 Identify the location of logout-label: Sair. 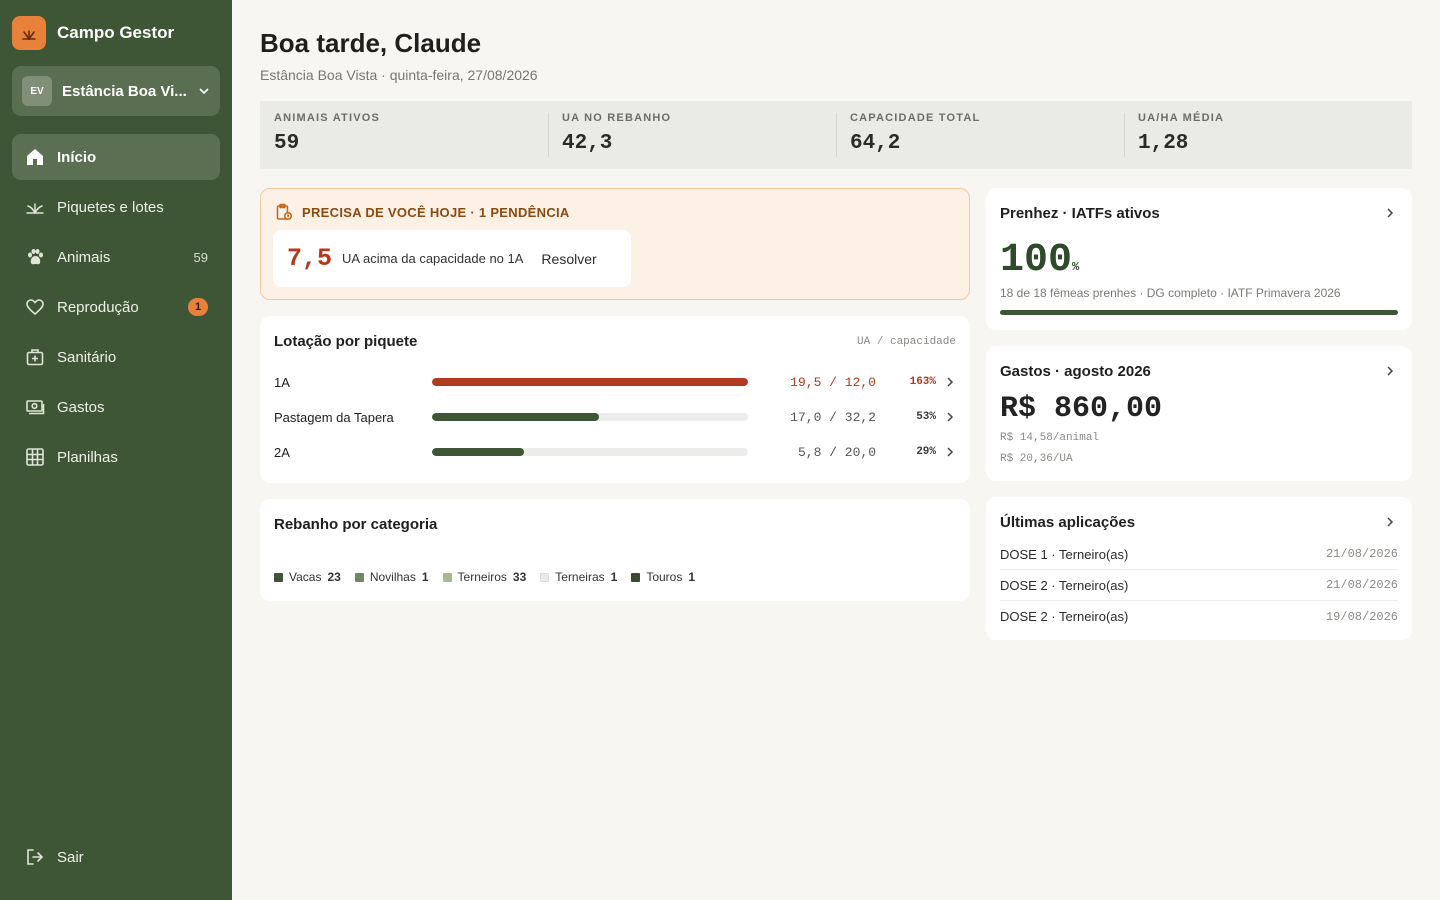
(70, 857).